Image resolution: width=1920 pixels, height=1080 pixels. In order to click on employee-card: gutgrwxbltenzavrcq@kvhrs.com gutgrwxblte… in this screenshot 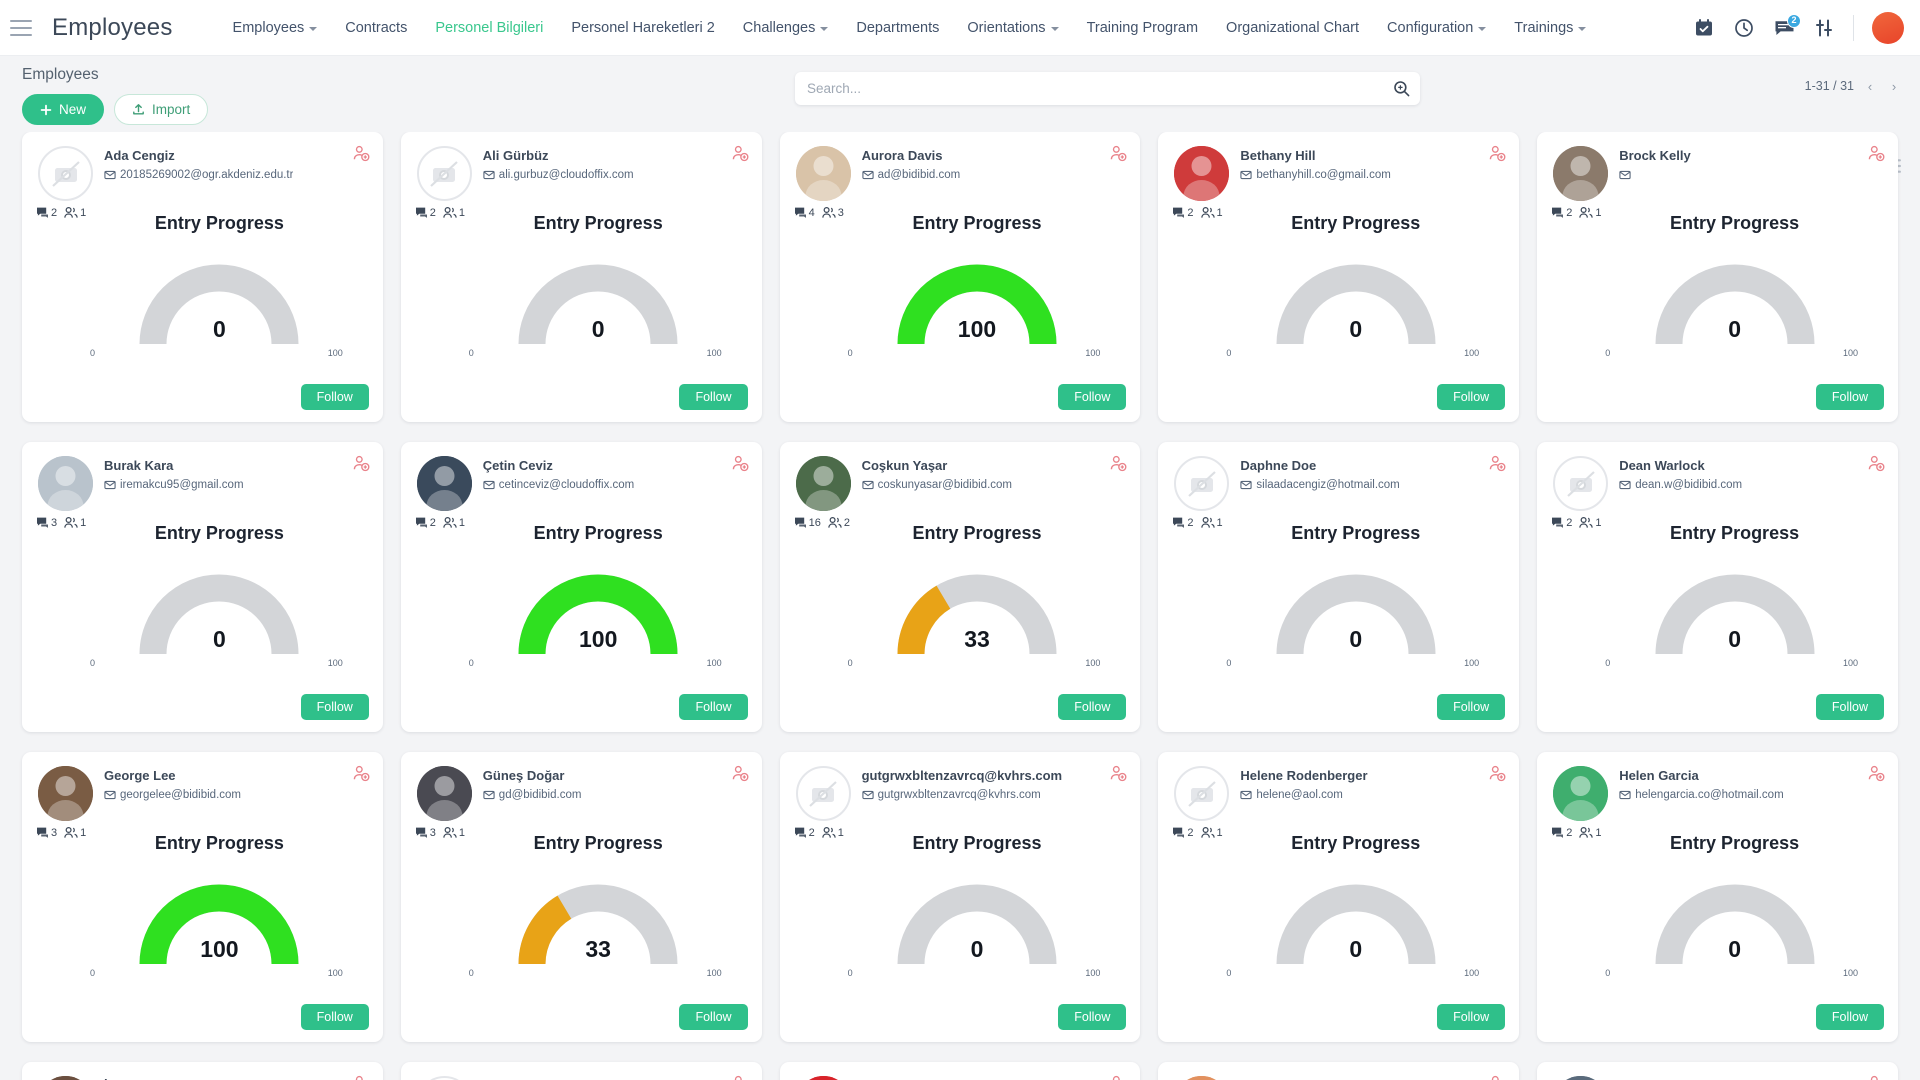, I will do `click(960, 897)`.